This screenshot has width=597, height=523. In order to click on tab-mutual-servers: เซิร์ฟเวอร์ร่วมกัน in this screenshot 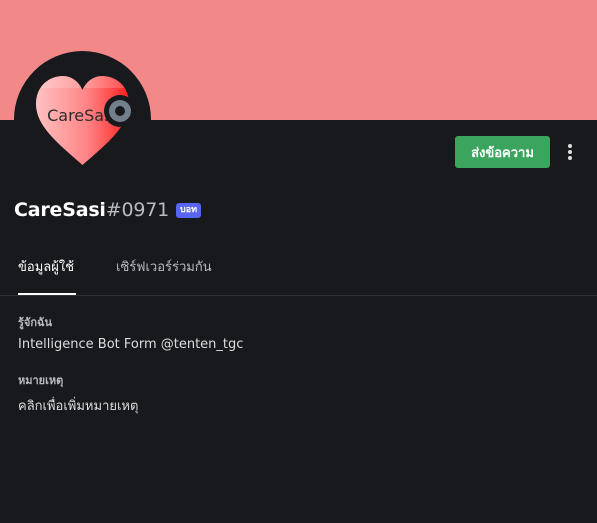, I will do `click(164, 268)`.